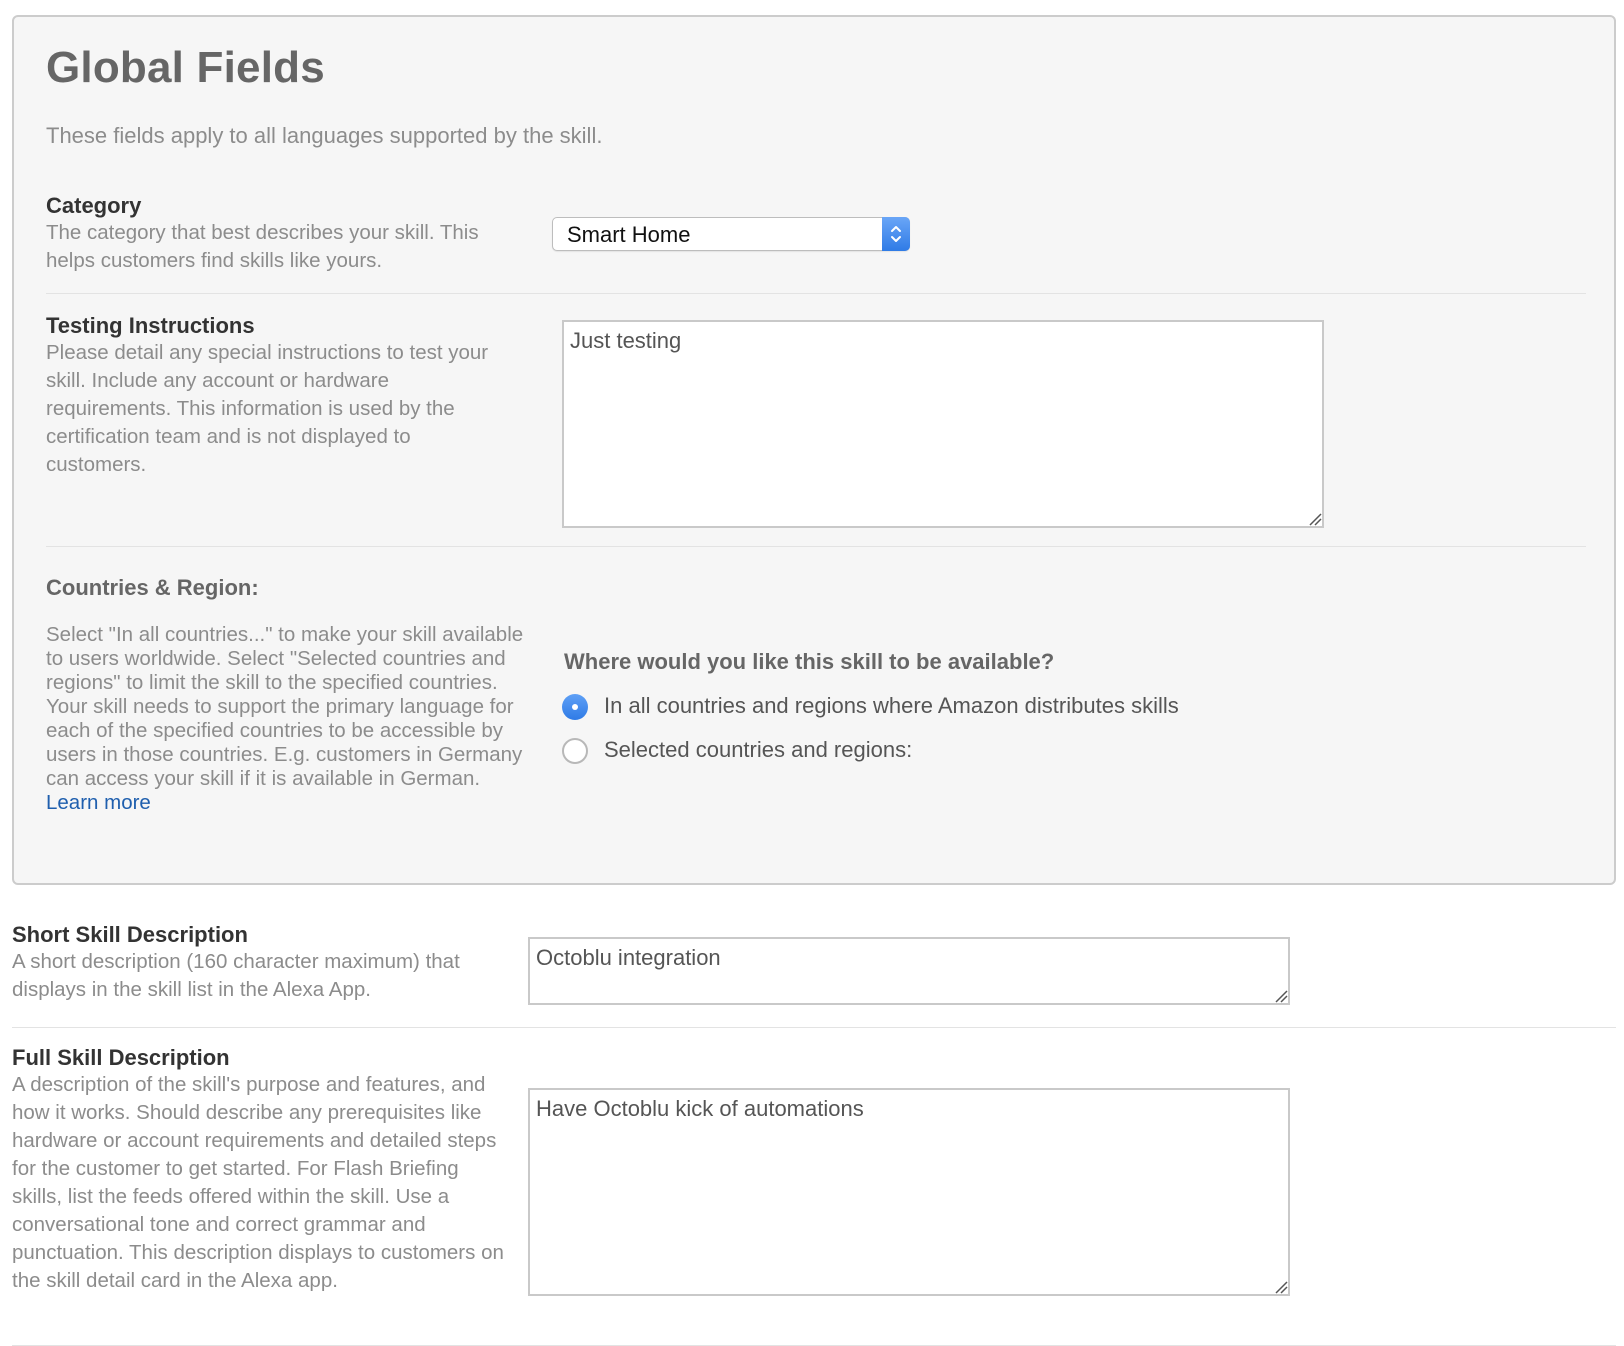  Describe the element at coordinates (152, 587) in the screenshot. I see `countries-region-label: Countries & Region:` at that location.